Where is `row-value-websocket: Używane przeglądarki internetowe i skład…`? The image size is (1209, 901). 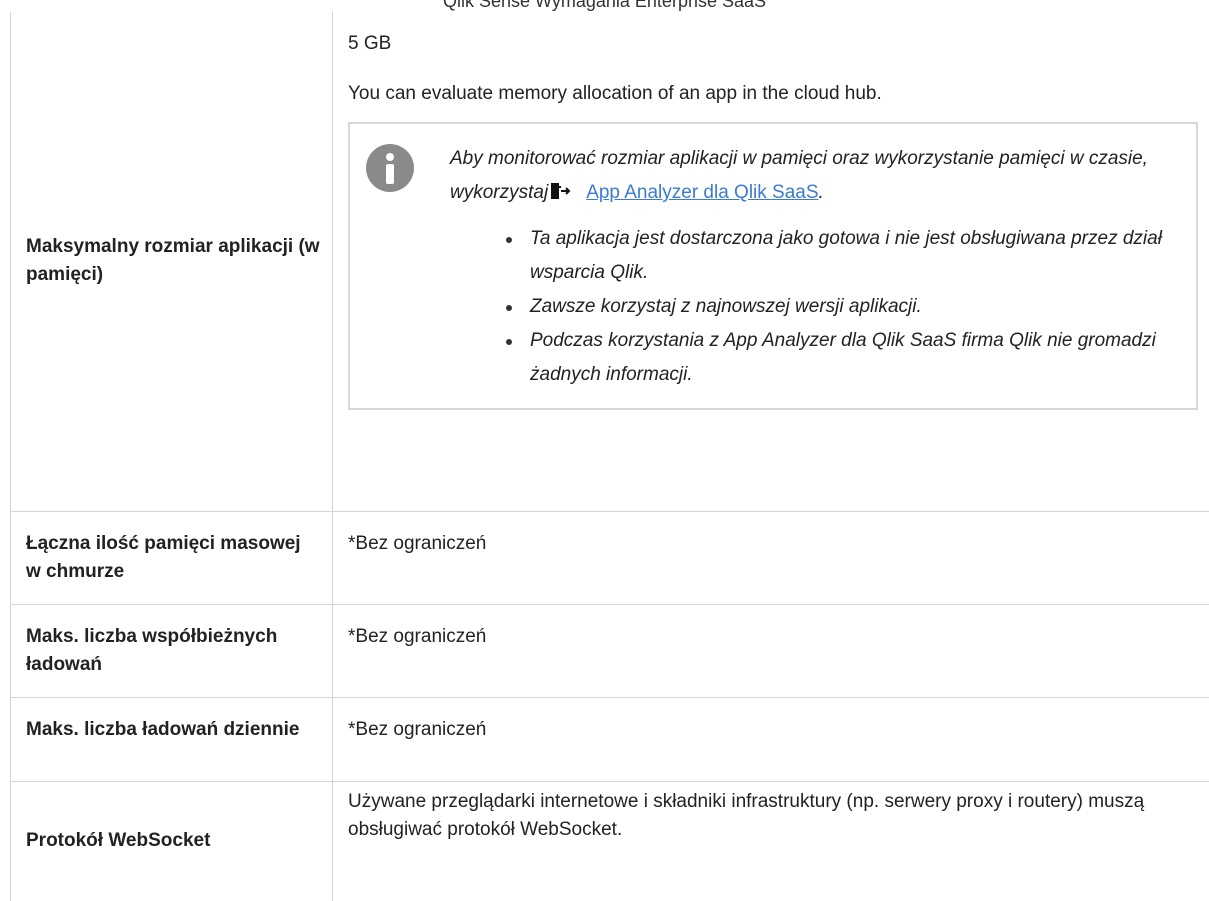
row-value-websocket: Używane przeglądarki internetowe i skład… is located at coordinates (771, 841).